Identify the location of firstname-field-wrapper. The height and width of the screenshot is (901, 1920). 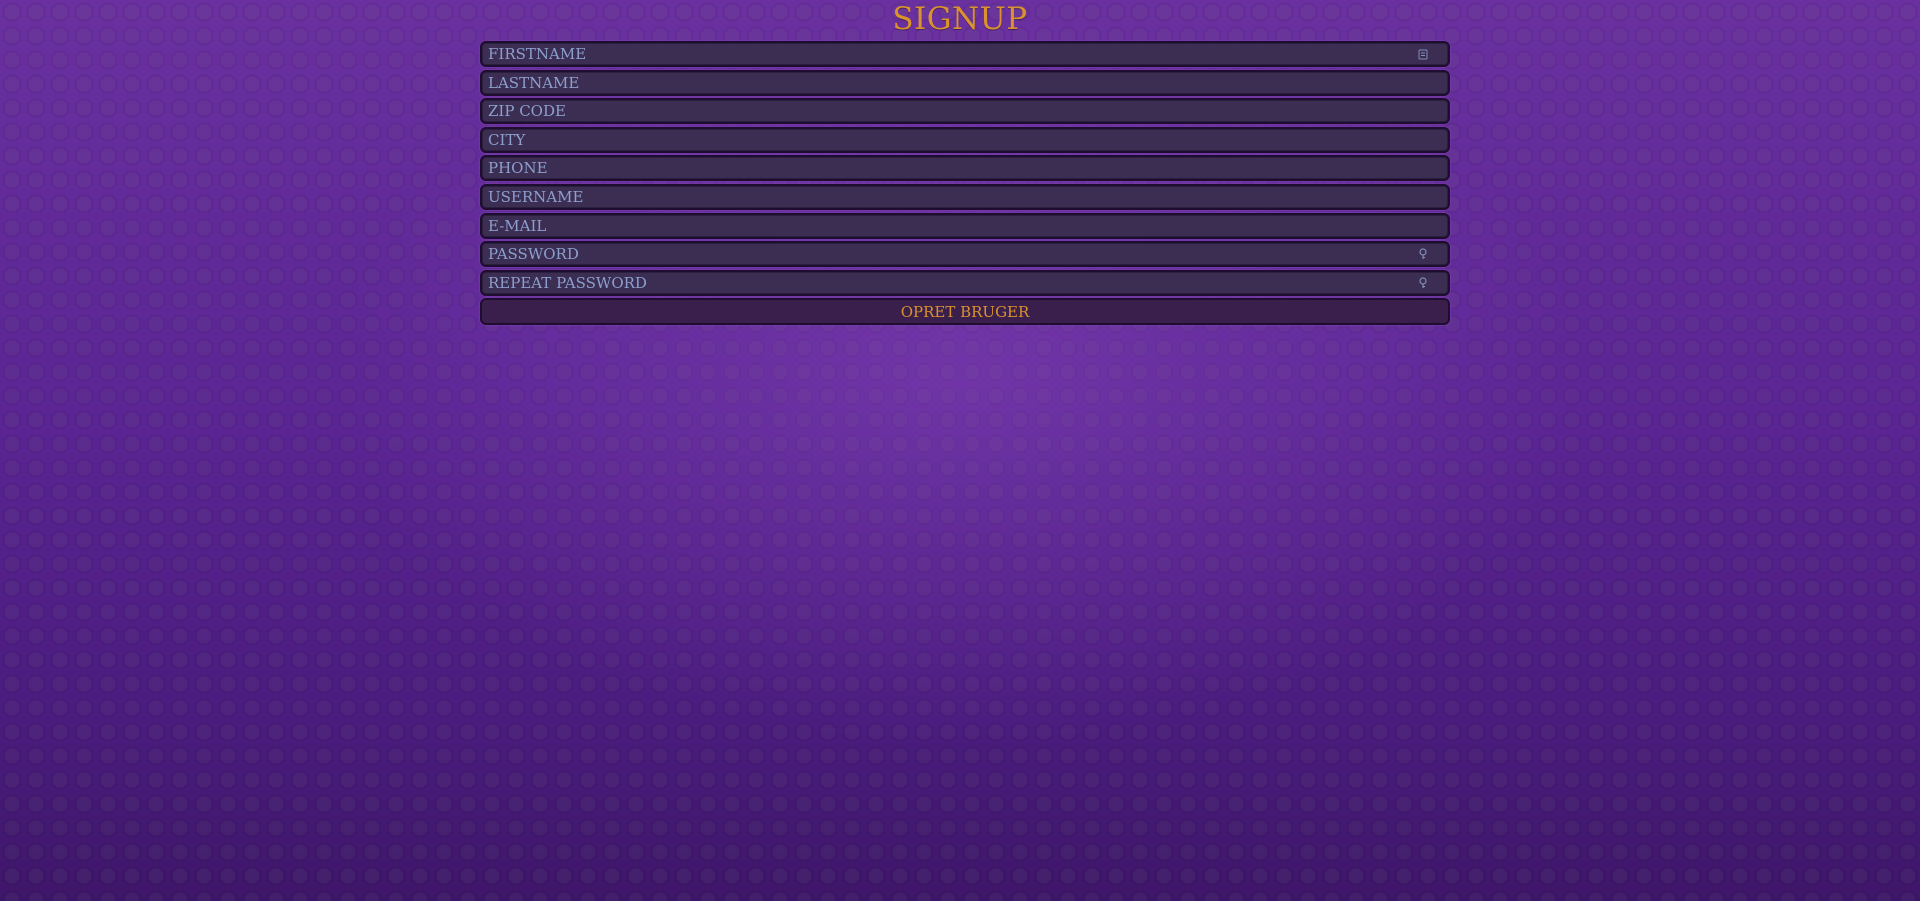
(965, 54).